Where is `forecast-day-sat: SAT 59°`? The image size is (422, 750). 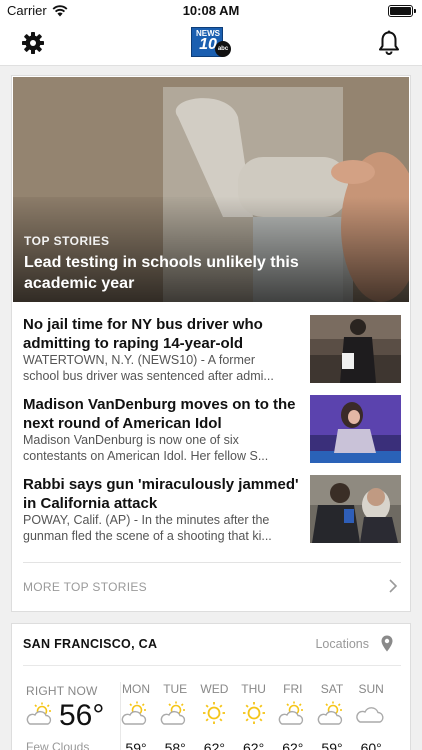
forecast-day-sat: SAT 59° is located at coordinates (332, 716).